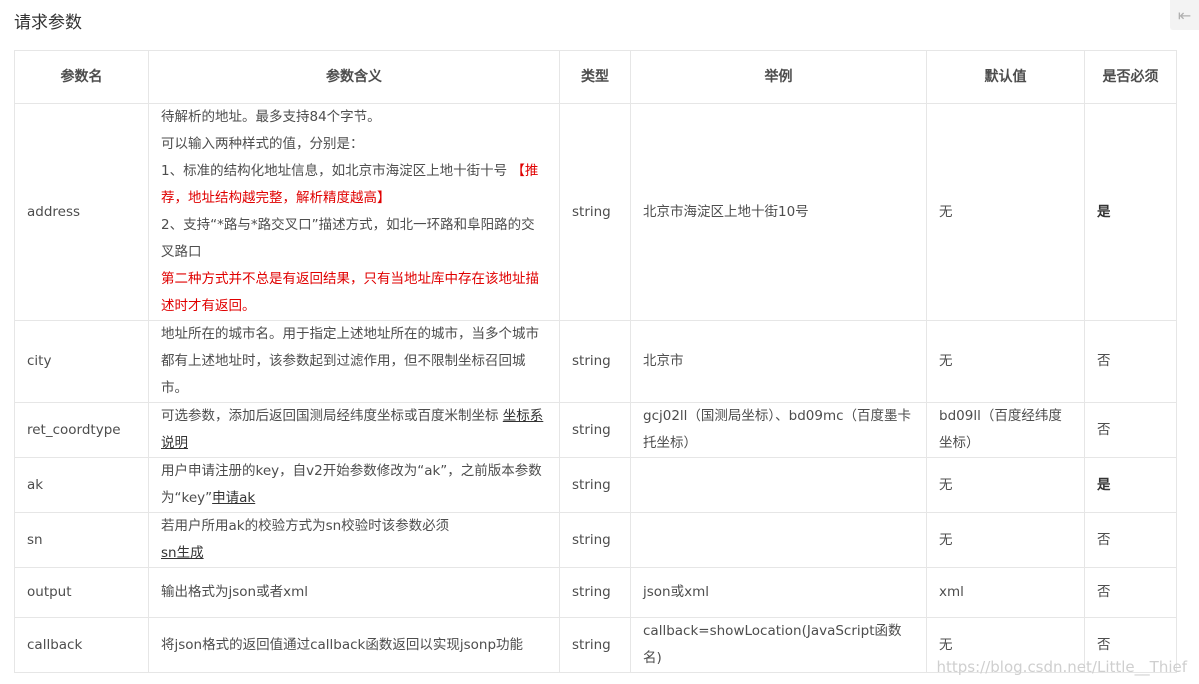  What do you see at coordinates (81, 212) in the screenshot?
I see `param-name: address` at bounding box center [81, 212].